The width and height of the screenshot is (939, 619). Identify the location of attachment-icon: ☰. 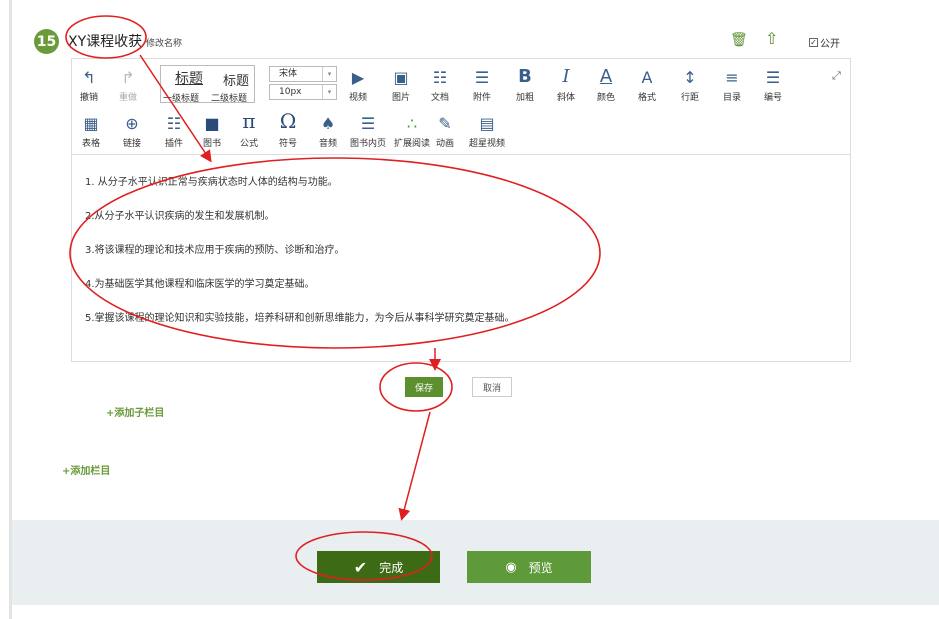
(482, 77).